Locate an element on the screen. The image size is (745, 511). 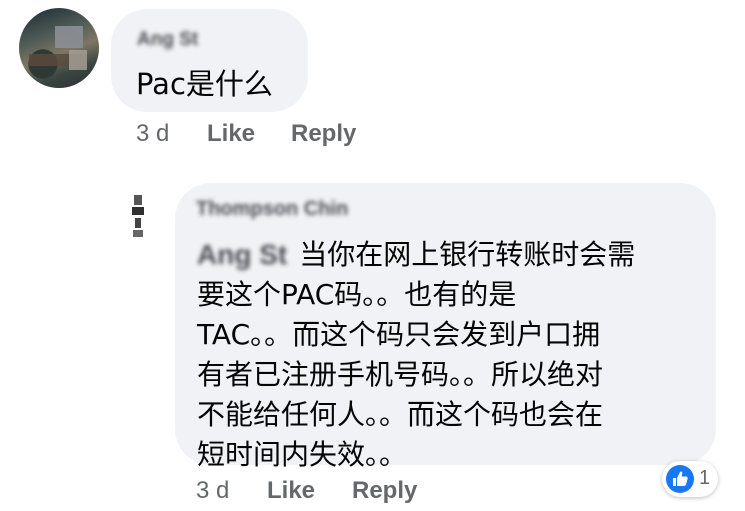
like-icon is located at coordinates (680, 479).